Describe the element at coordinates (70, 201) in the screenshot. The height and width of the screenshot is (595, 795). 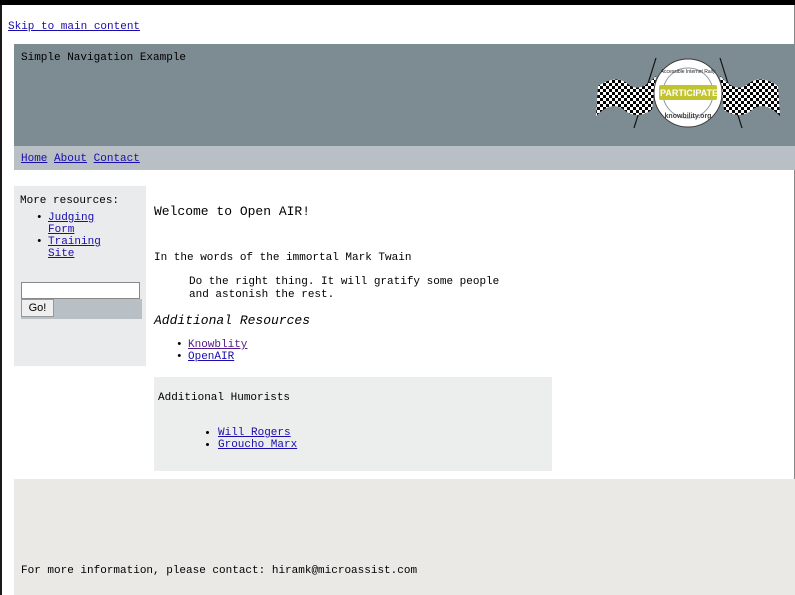
I see `sidebar-title: More resources:` at that location.